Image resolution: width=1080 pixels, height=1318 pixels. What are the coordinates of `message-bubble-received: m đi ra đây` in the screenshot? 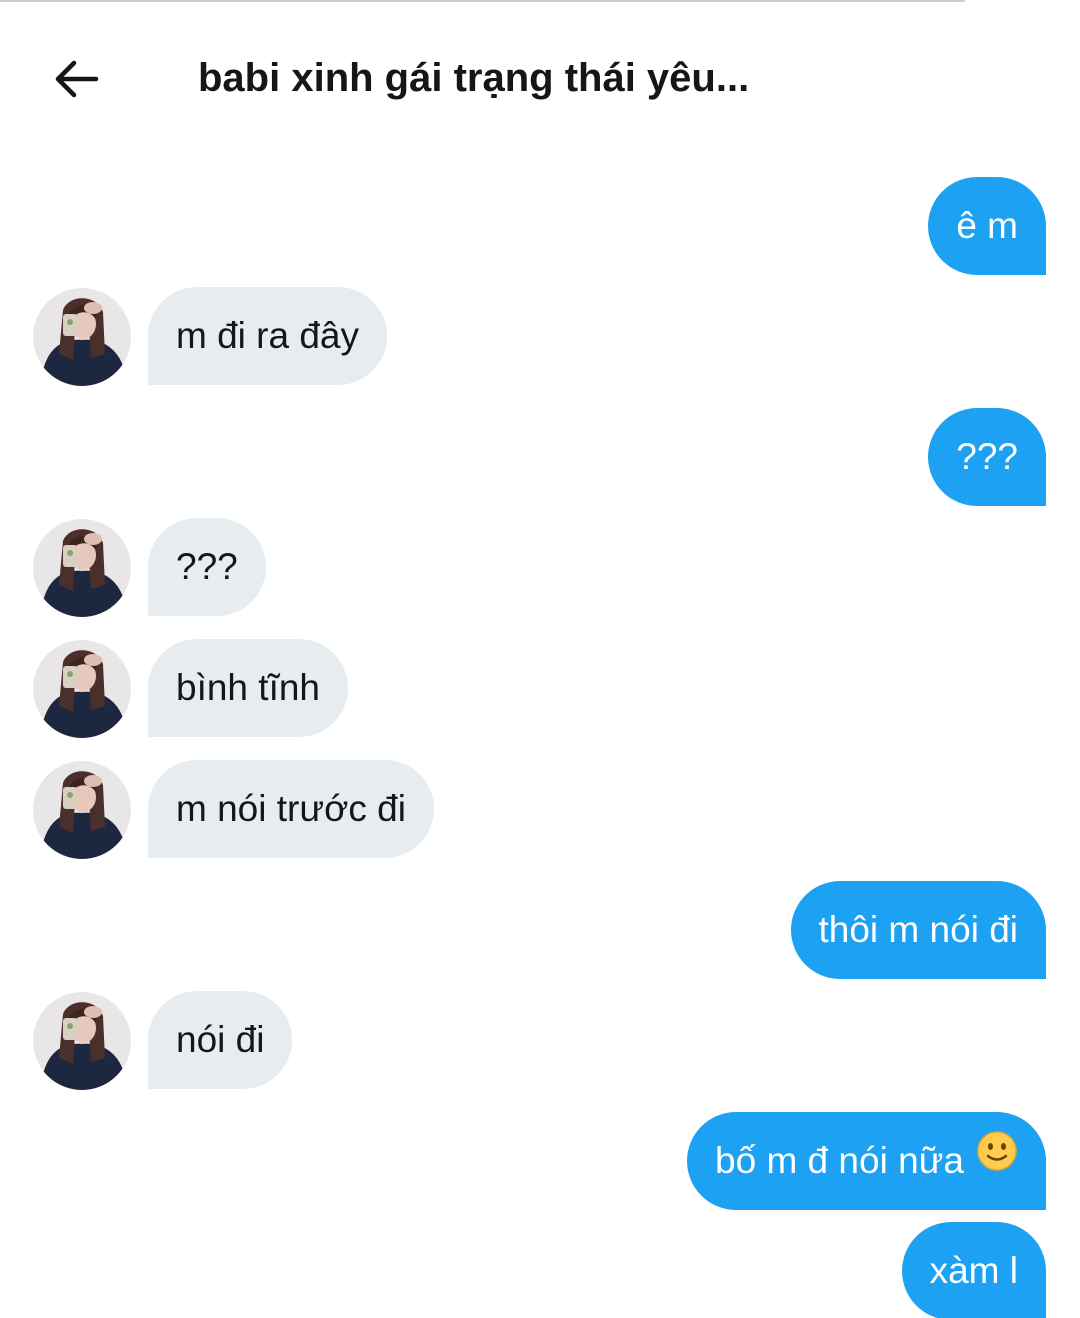 It's located at (268, 336).